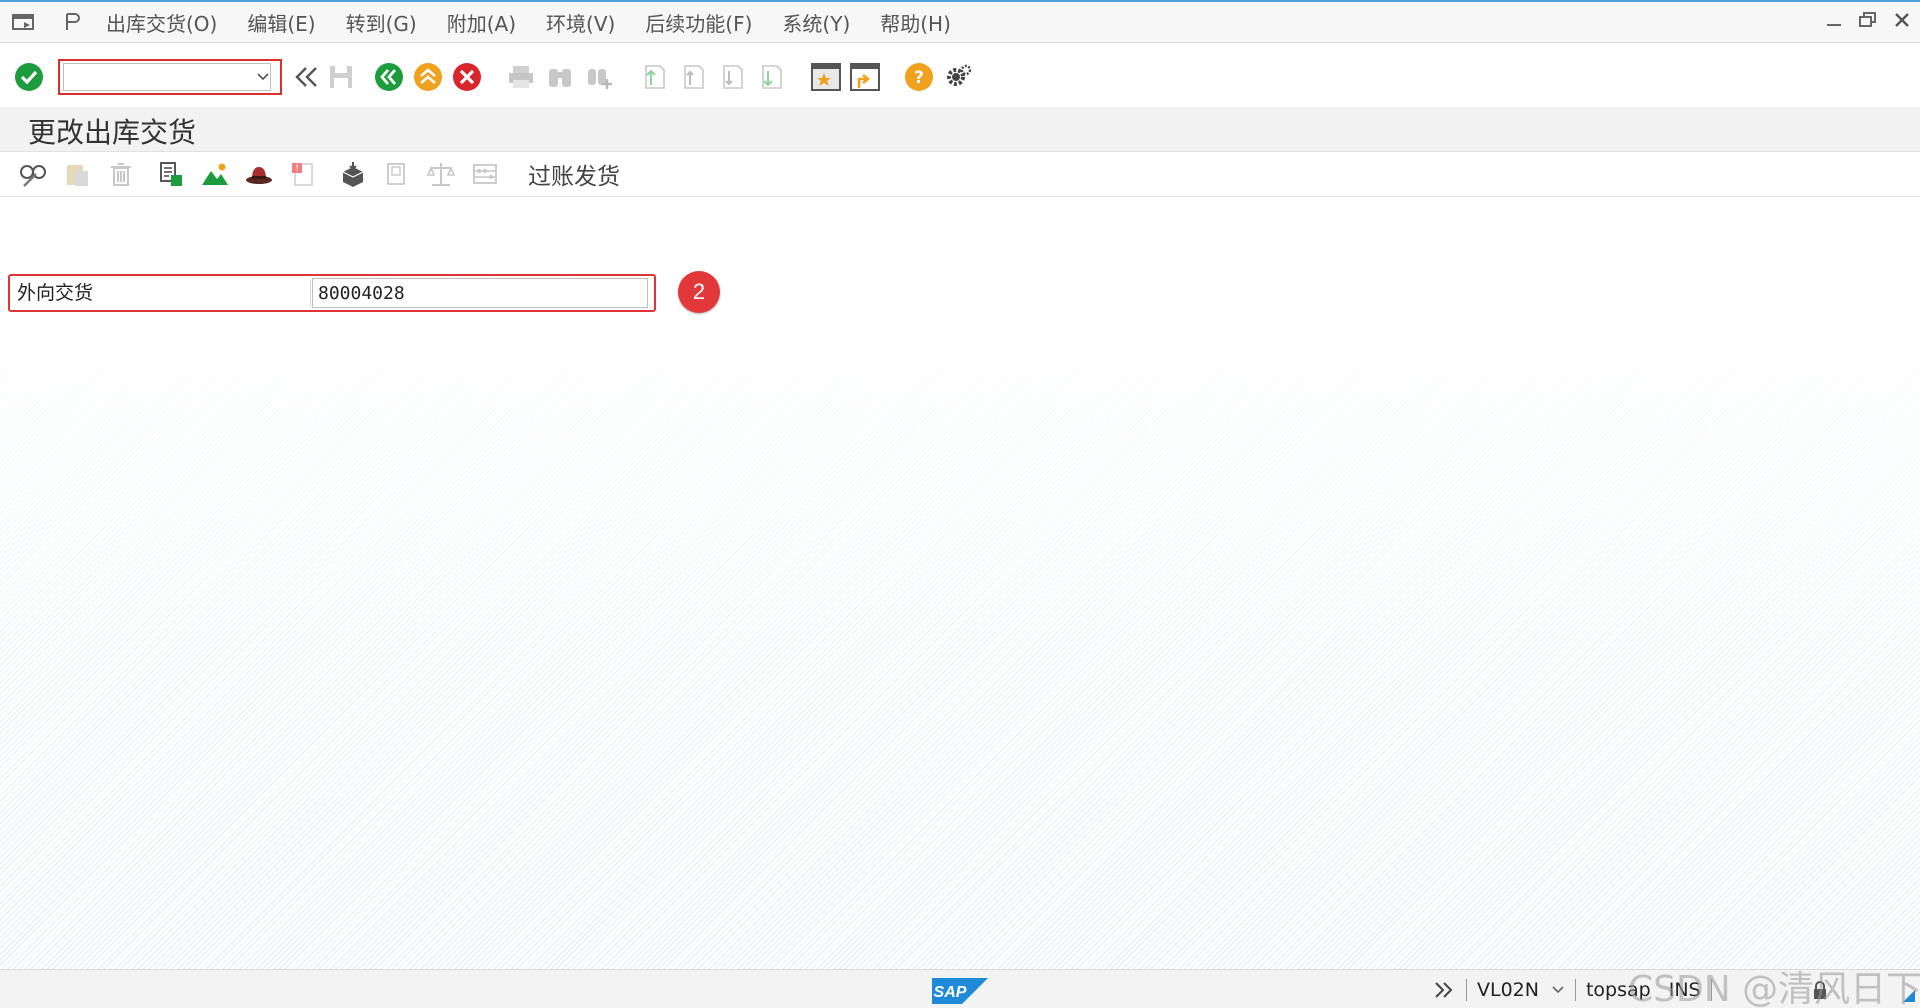 The image size is (1920, 1008). I want to click on exit-icon, so click(428, 77).